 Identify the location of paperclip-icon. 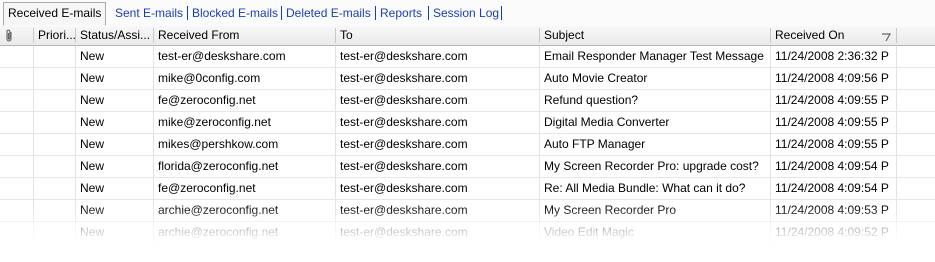
(9, 35).